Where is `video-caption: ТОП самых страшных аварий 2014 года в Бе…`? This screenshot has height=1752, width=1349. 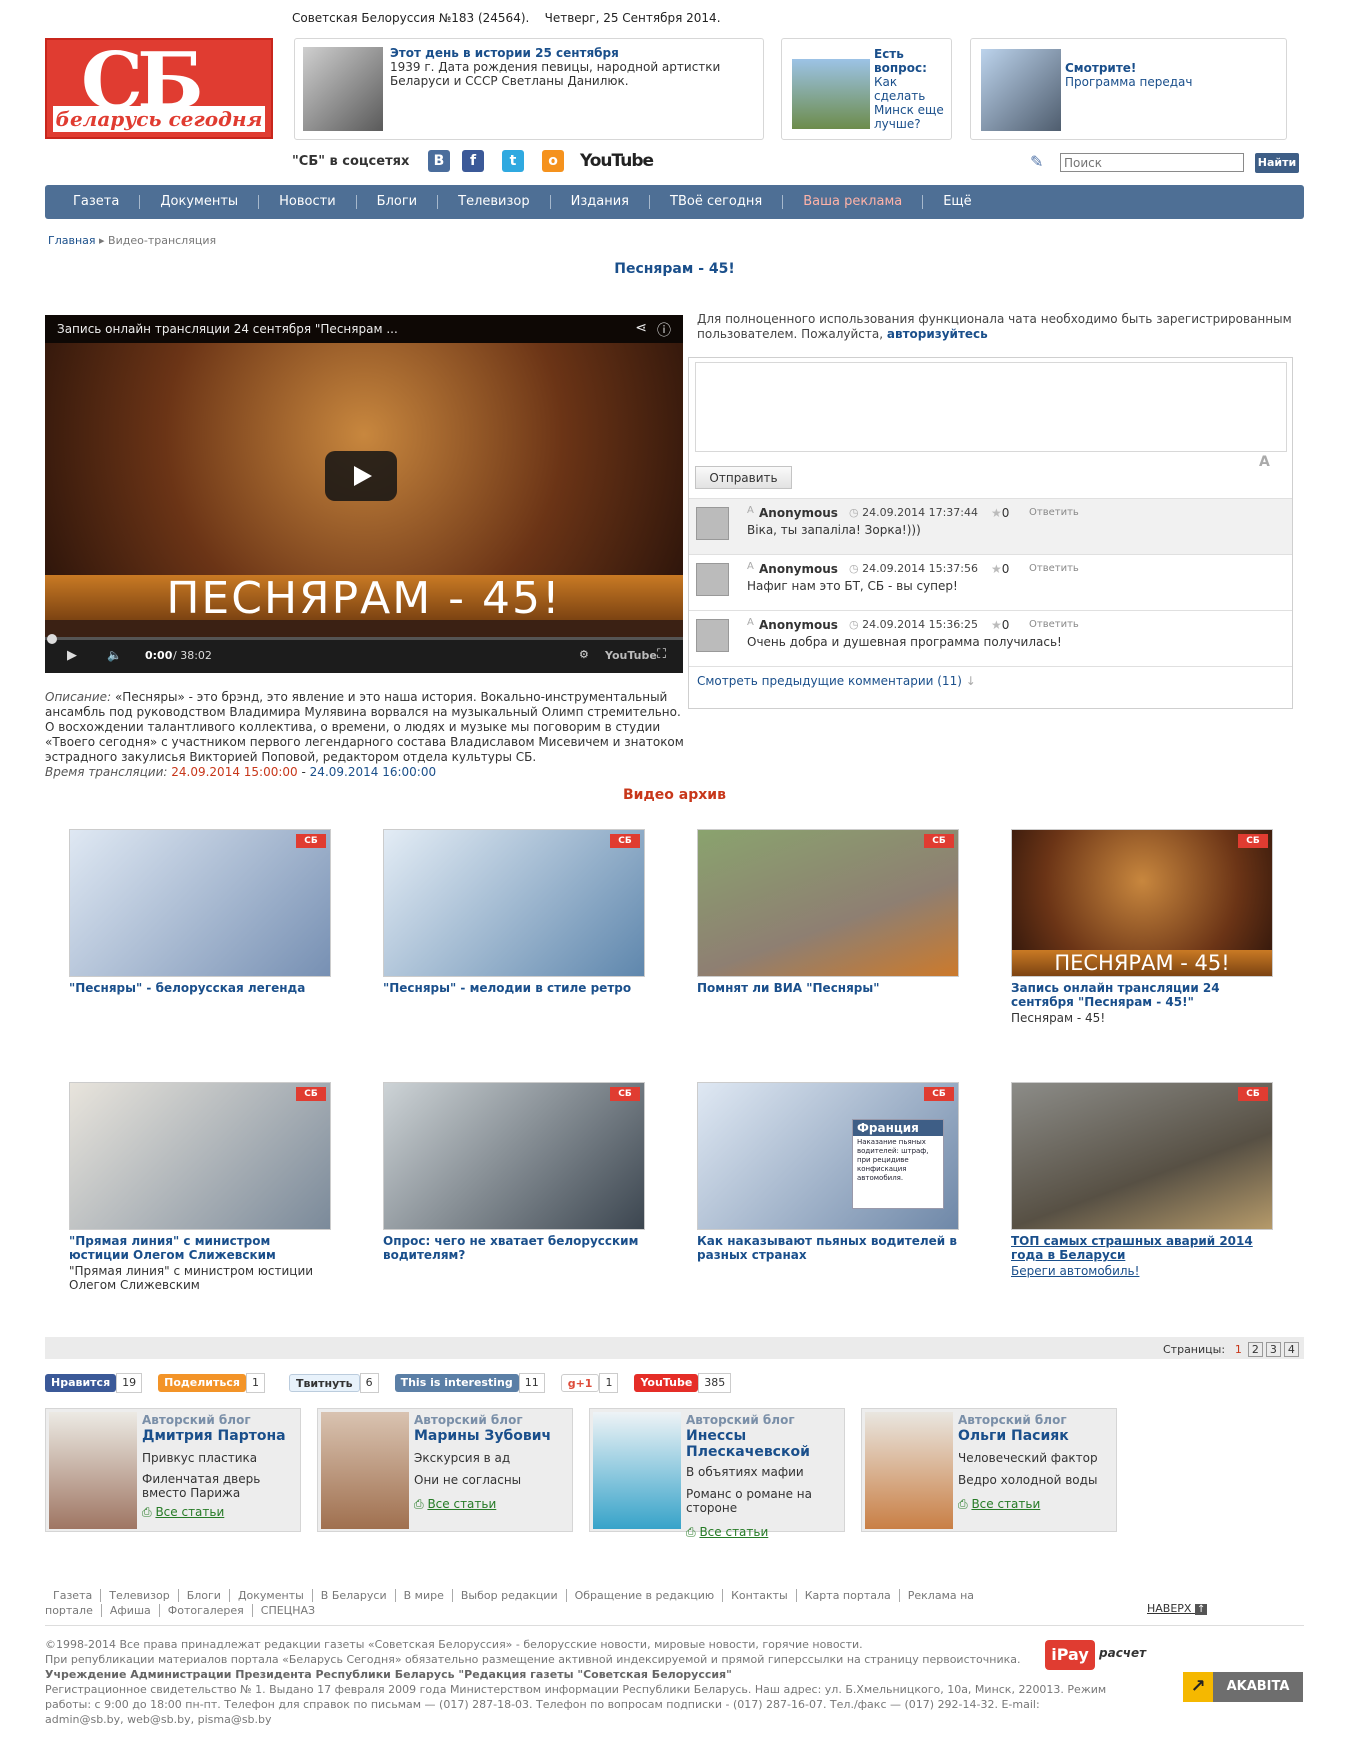 video-caption: ТОП самых страшных аварий 2014 года в Бе… is located at coordinates (1142, 1248).